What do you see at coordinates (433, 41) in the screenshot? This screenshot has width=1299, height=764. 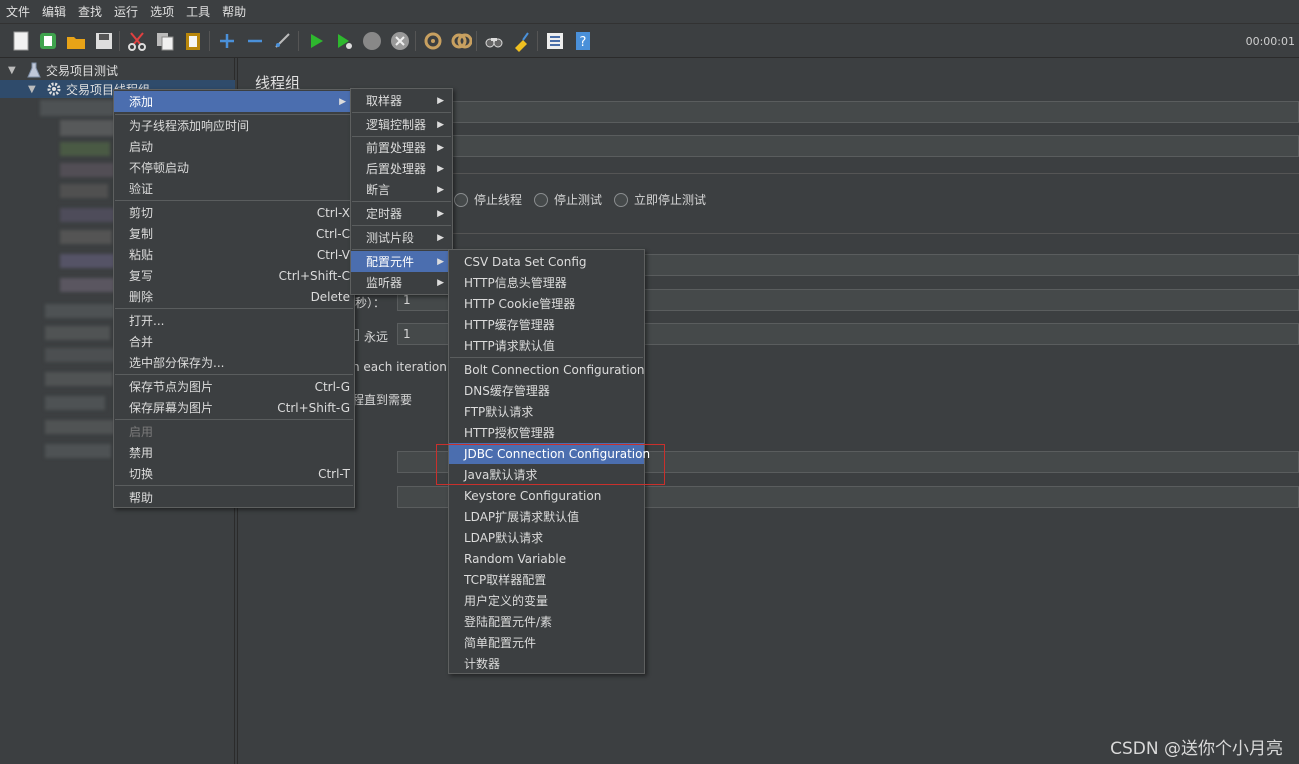 I see `clear-icon` at bounding box center [433, 41].